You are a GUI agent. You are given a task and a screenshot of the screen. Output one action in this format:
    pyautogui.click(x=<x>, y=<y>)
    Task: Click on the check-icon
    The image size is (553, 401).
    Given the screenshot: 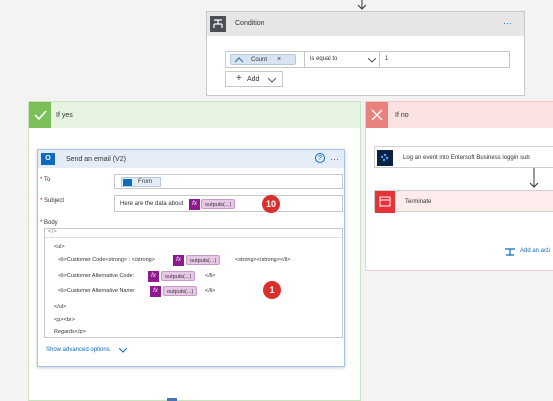 What is the action you would take?
    pyautogui.click(x=40, y=115)
    